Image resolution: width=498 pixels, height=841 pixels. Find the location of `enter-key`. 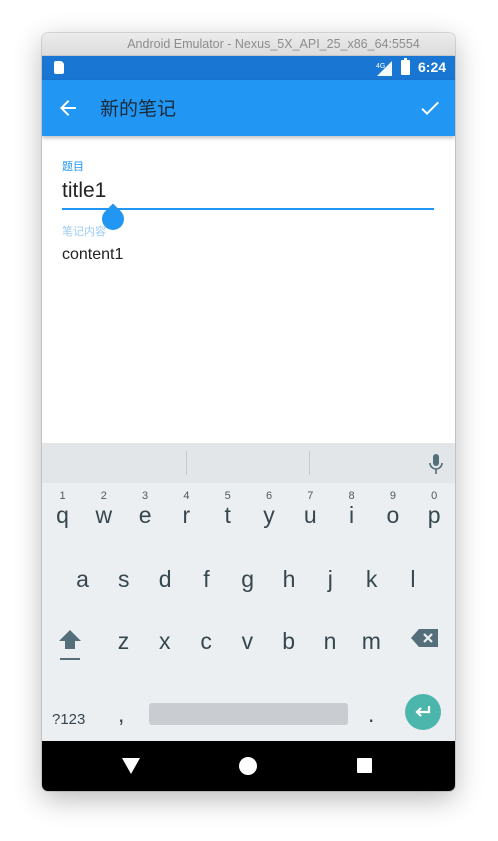

enter-key is located at coordinates (423, 712).